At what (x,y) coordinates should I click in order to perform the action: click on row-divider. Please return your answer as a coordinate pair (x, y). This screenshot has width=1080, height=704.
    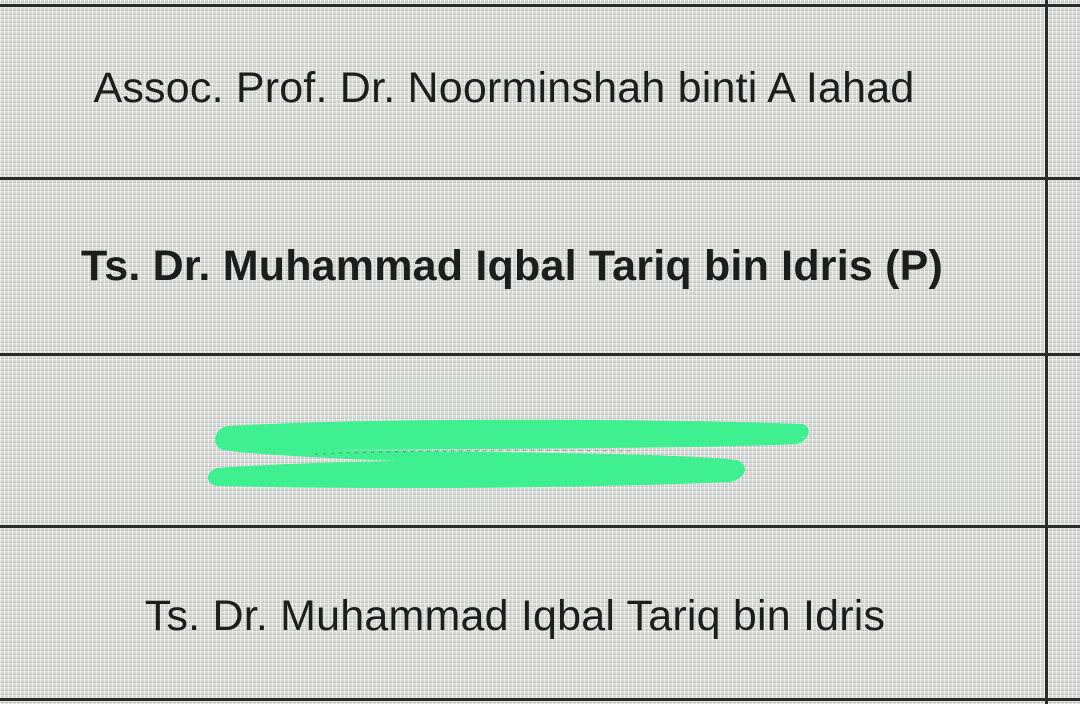
    Looking at the image, I should click on (540, 699).